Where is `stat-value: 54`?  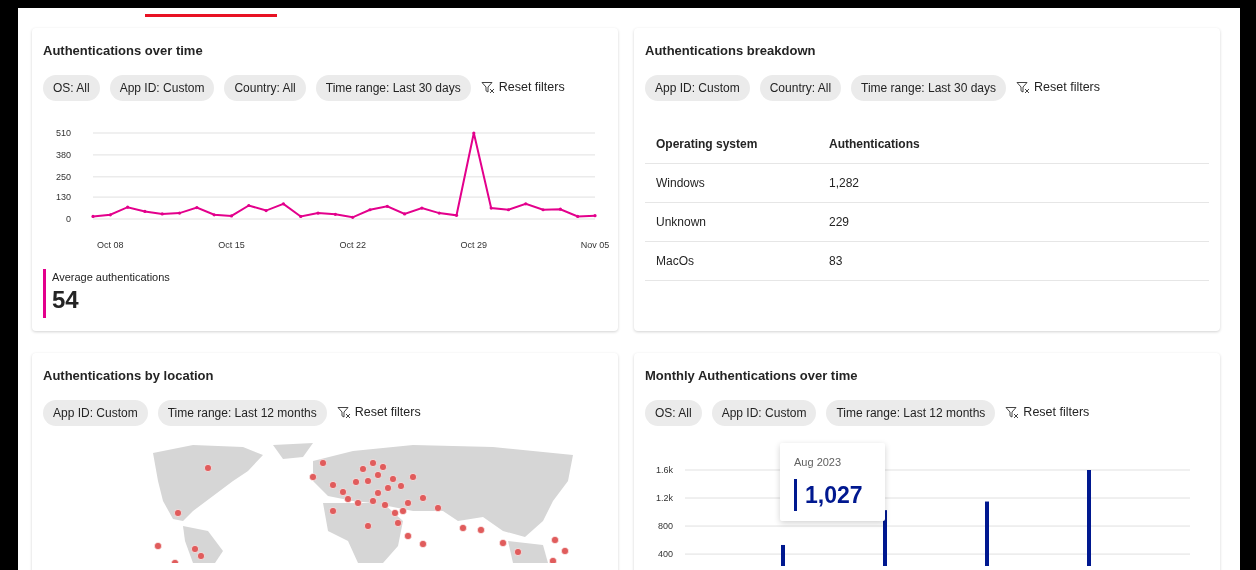 stat-value: 54 is located at coordinates (66, 300).